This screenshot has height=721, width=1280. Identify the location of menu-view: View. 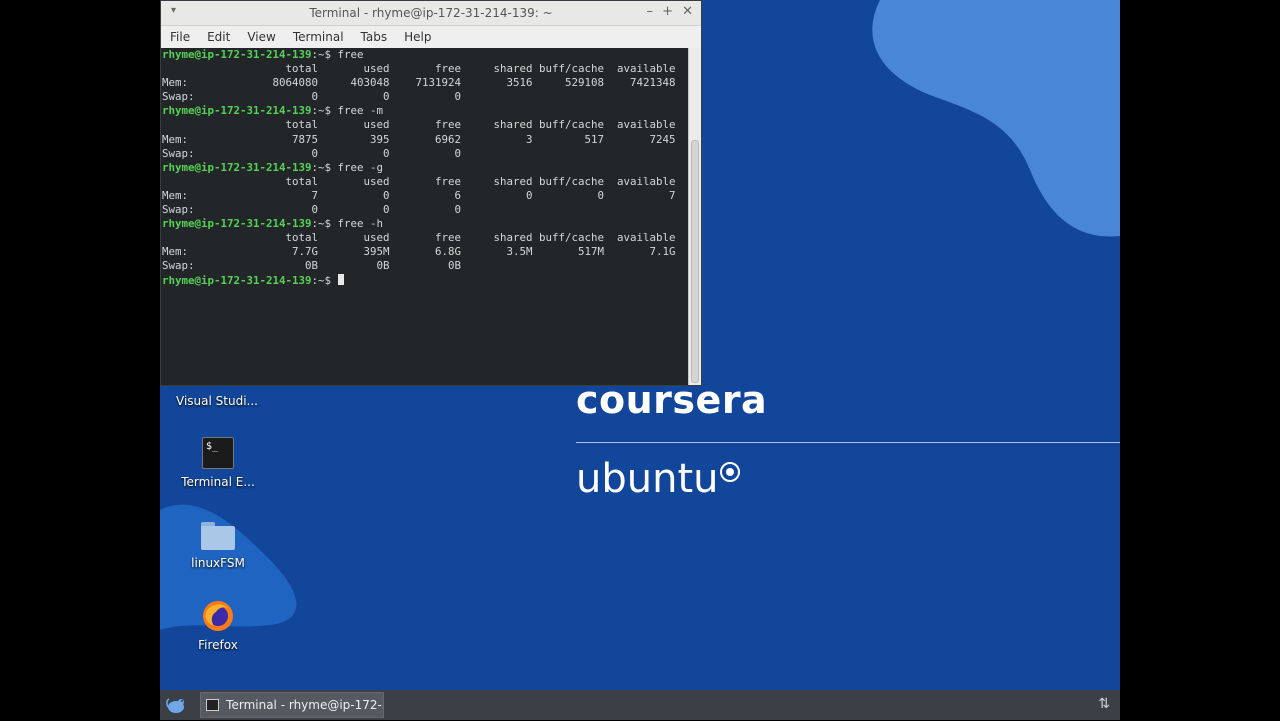
(261, 37).